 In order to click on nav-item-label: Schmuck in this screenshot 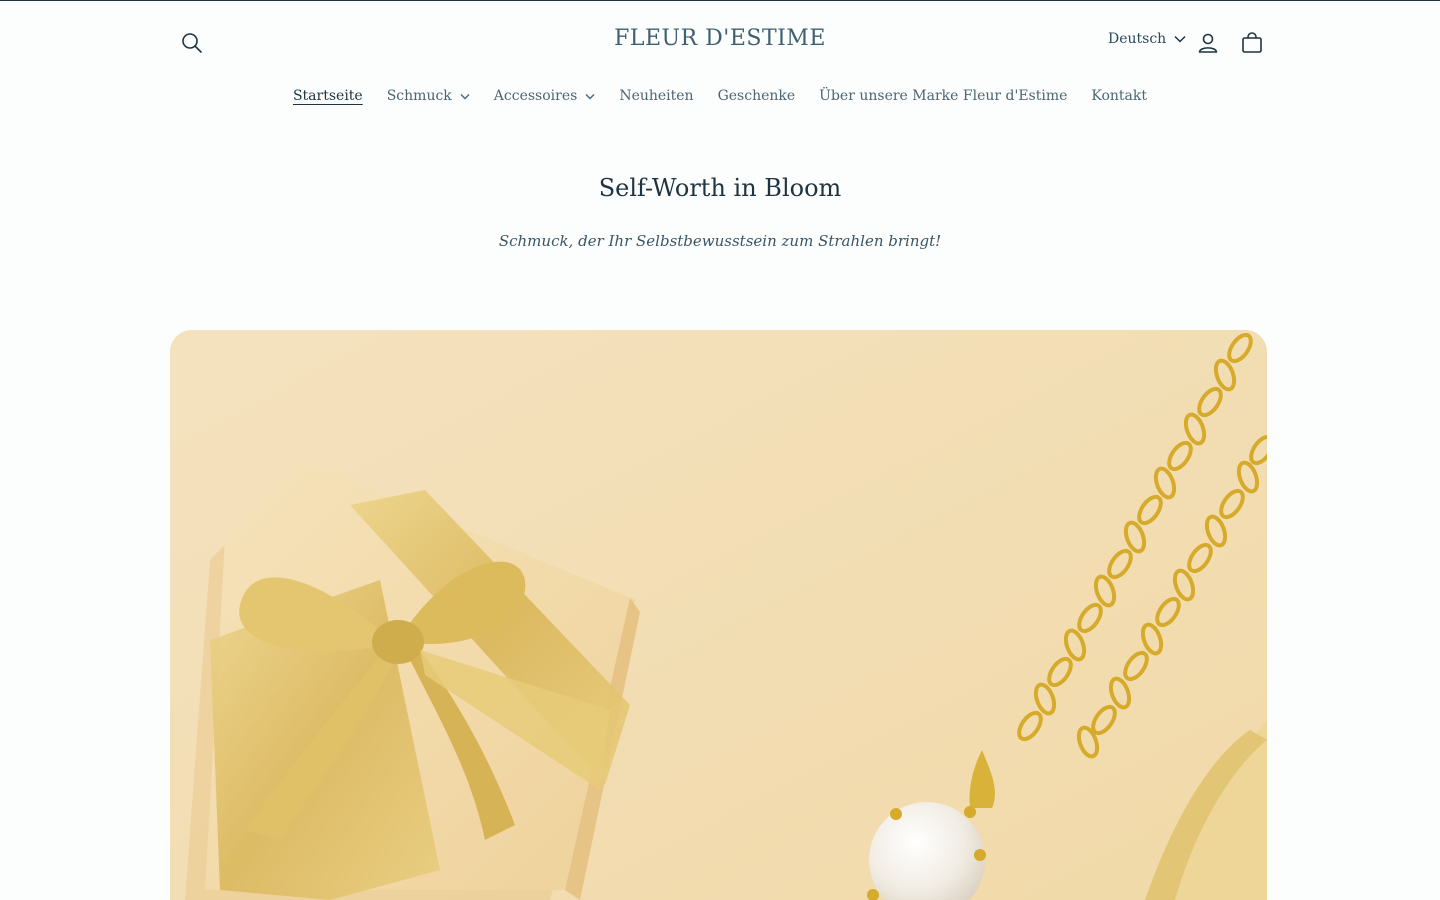, I will do `click(419, 96)`.